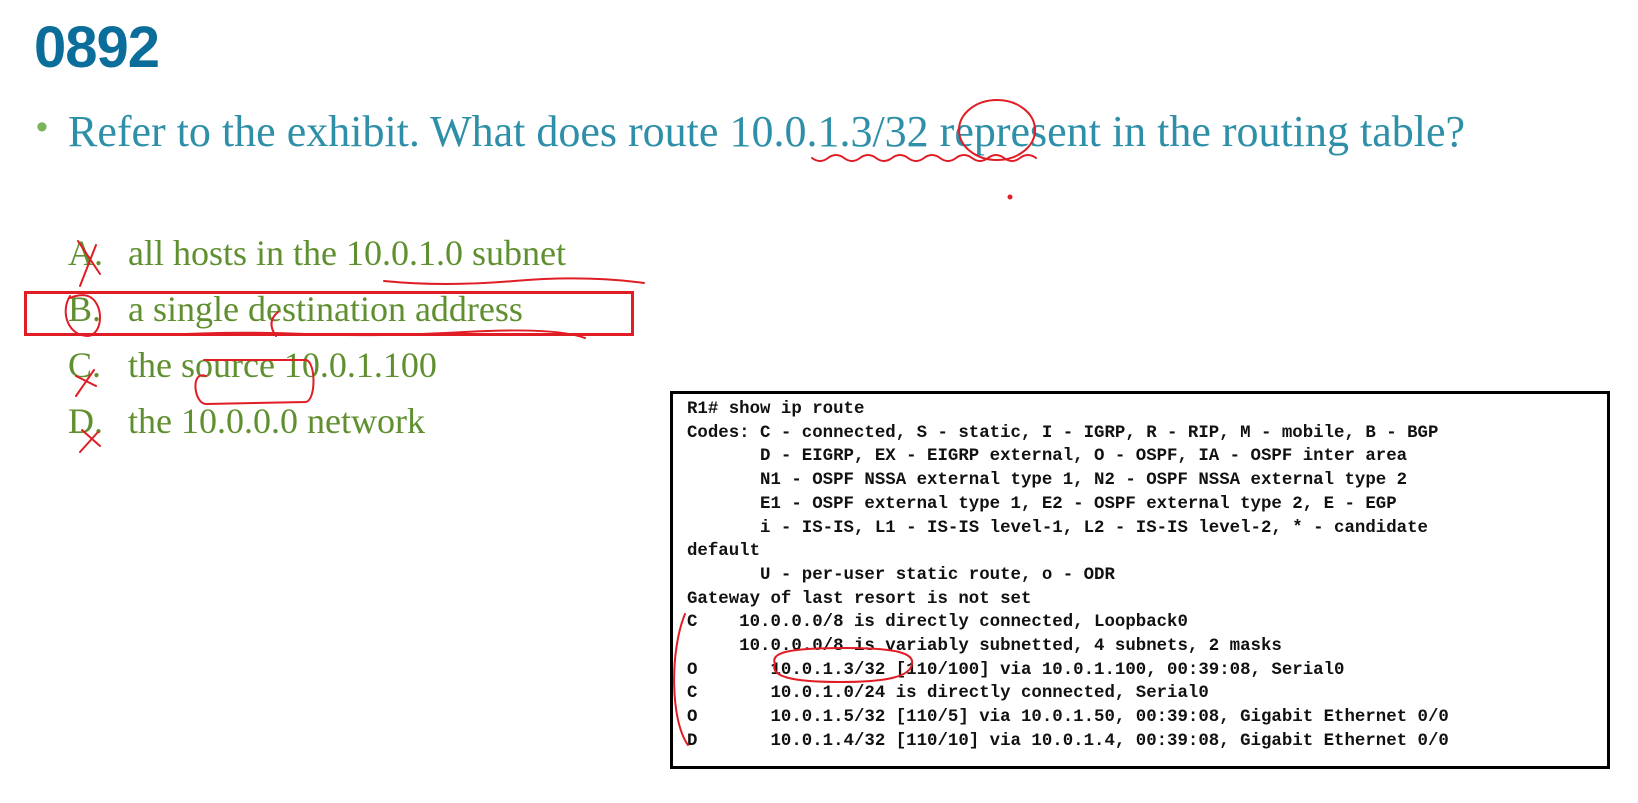  I want to click on circle-mark-b, so click(82, 316).